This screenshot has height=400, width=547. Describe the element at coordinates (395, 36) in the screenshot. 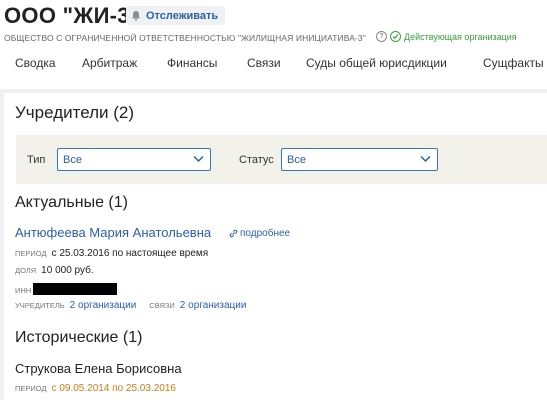

I see `check-circle-icon` at that location.